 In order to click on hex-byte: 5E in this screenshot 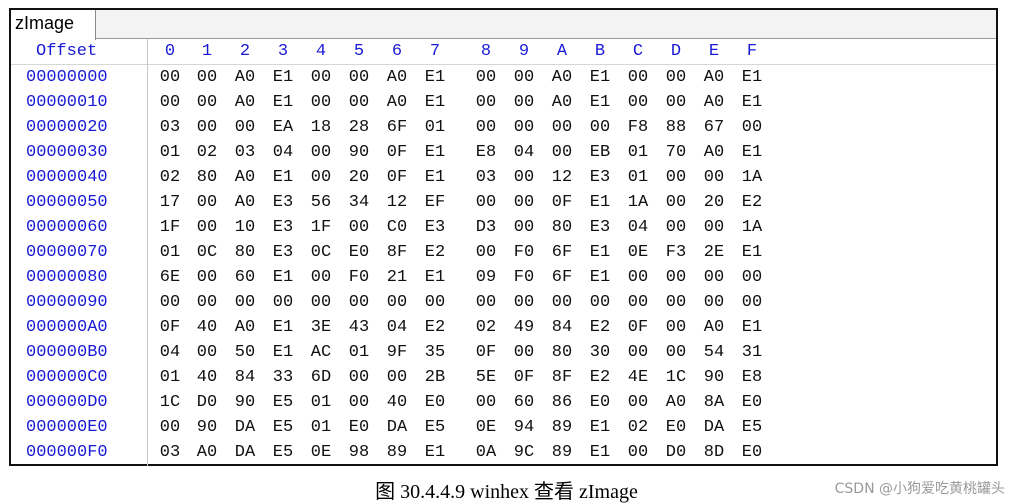, I will do `click(486, 377)`.